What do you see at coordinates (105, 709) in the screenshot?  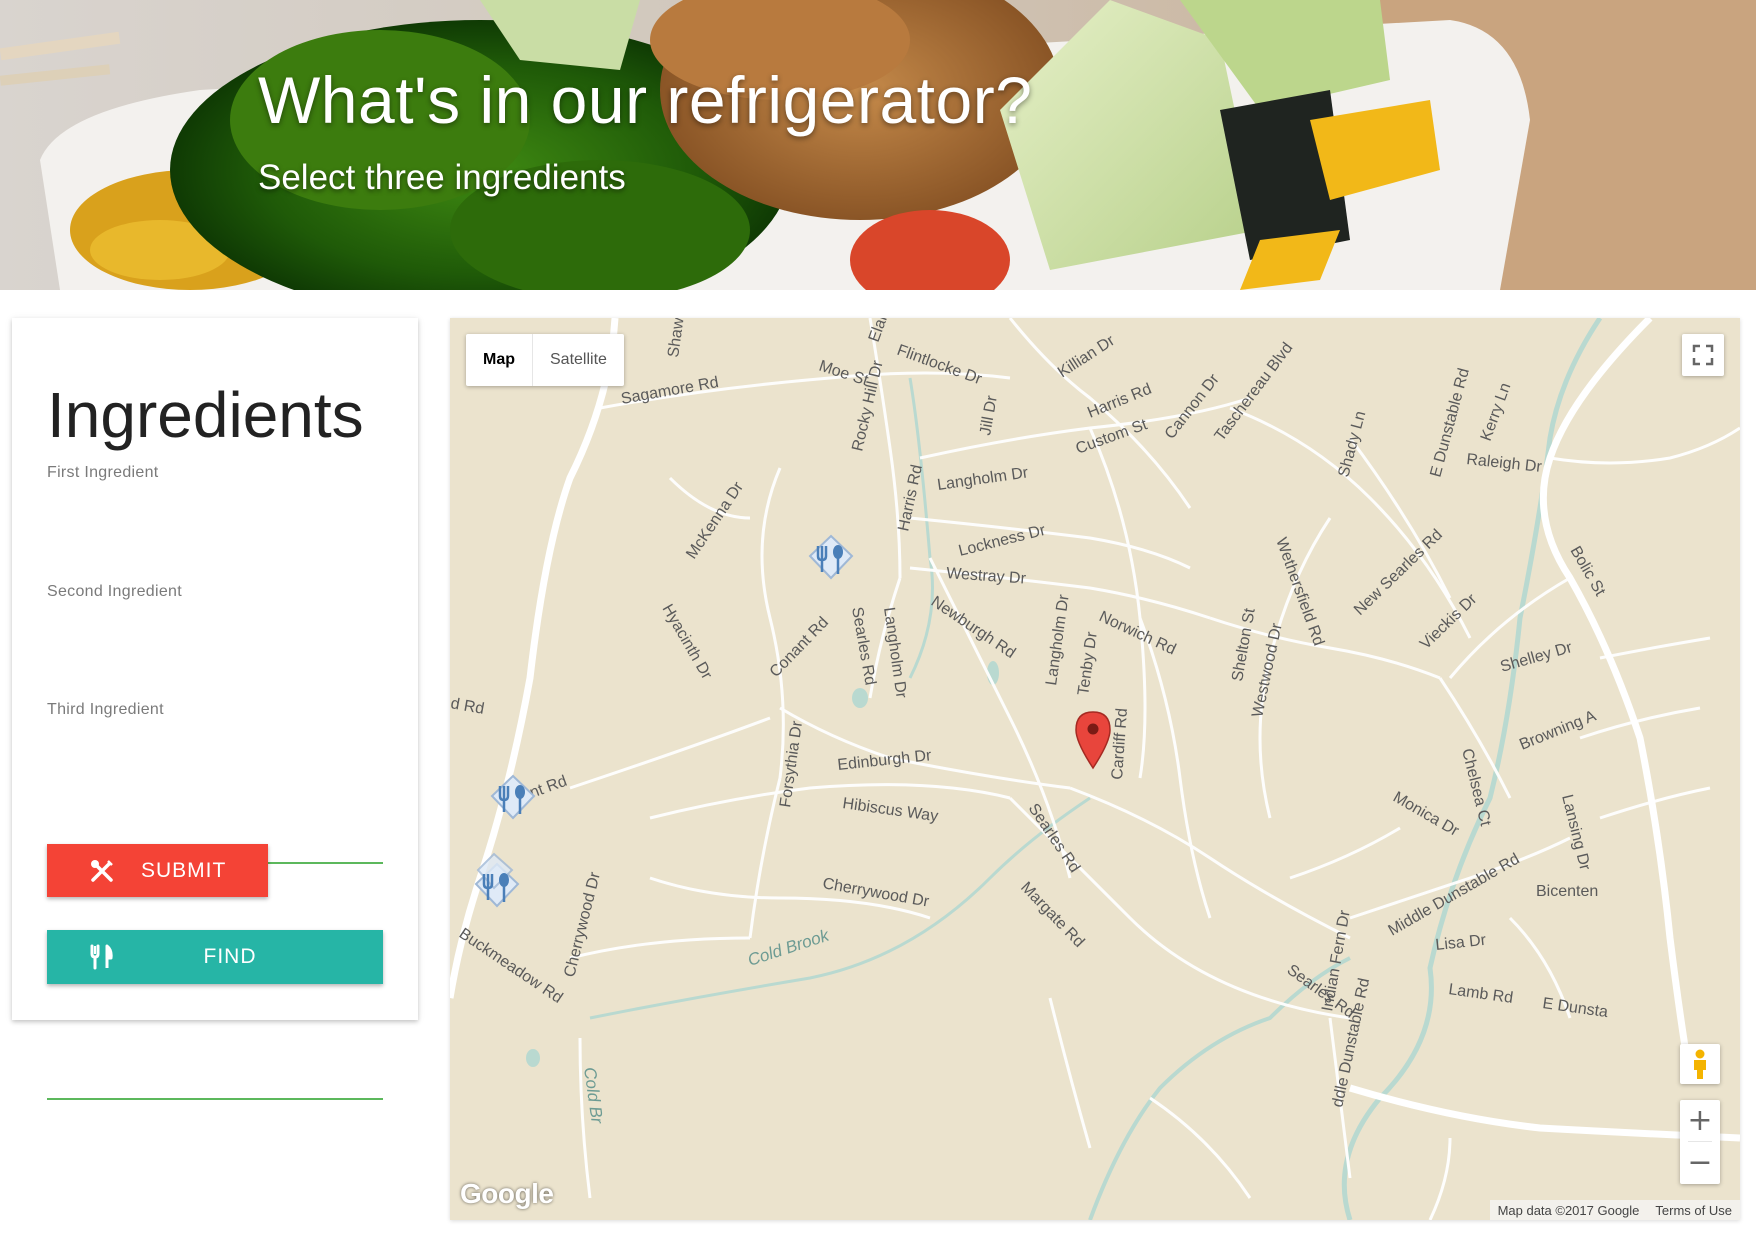 I see `third-ingredient-label: Third Ingredient` at bounding box center [105, 709].